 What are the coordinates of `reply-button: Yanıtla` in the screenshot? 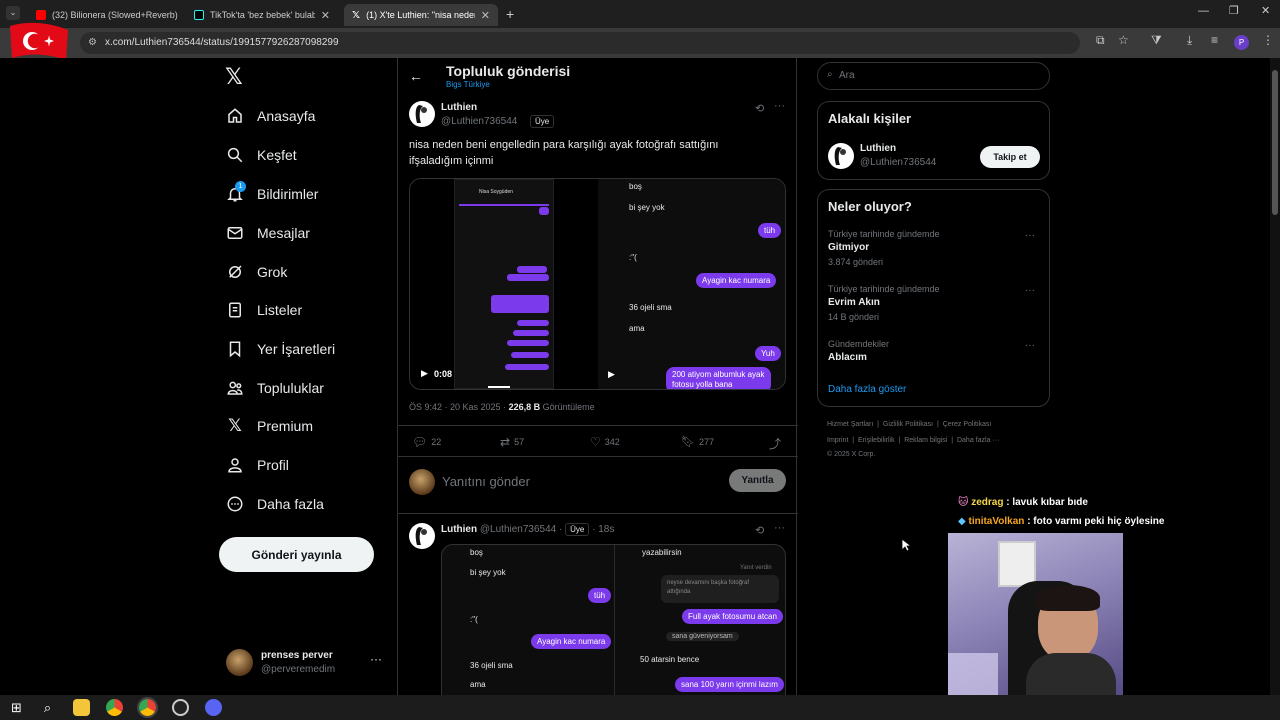 It's located at (757, 480).